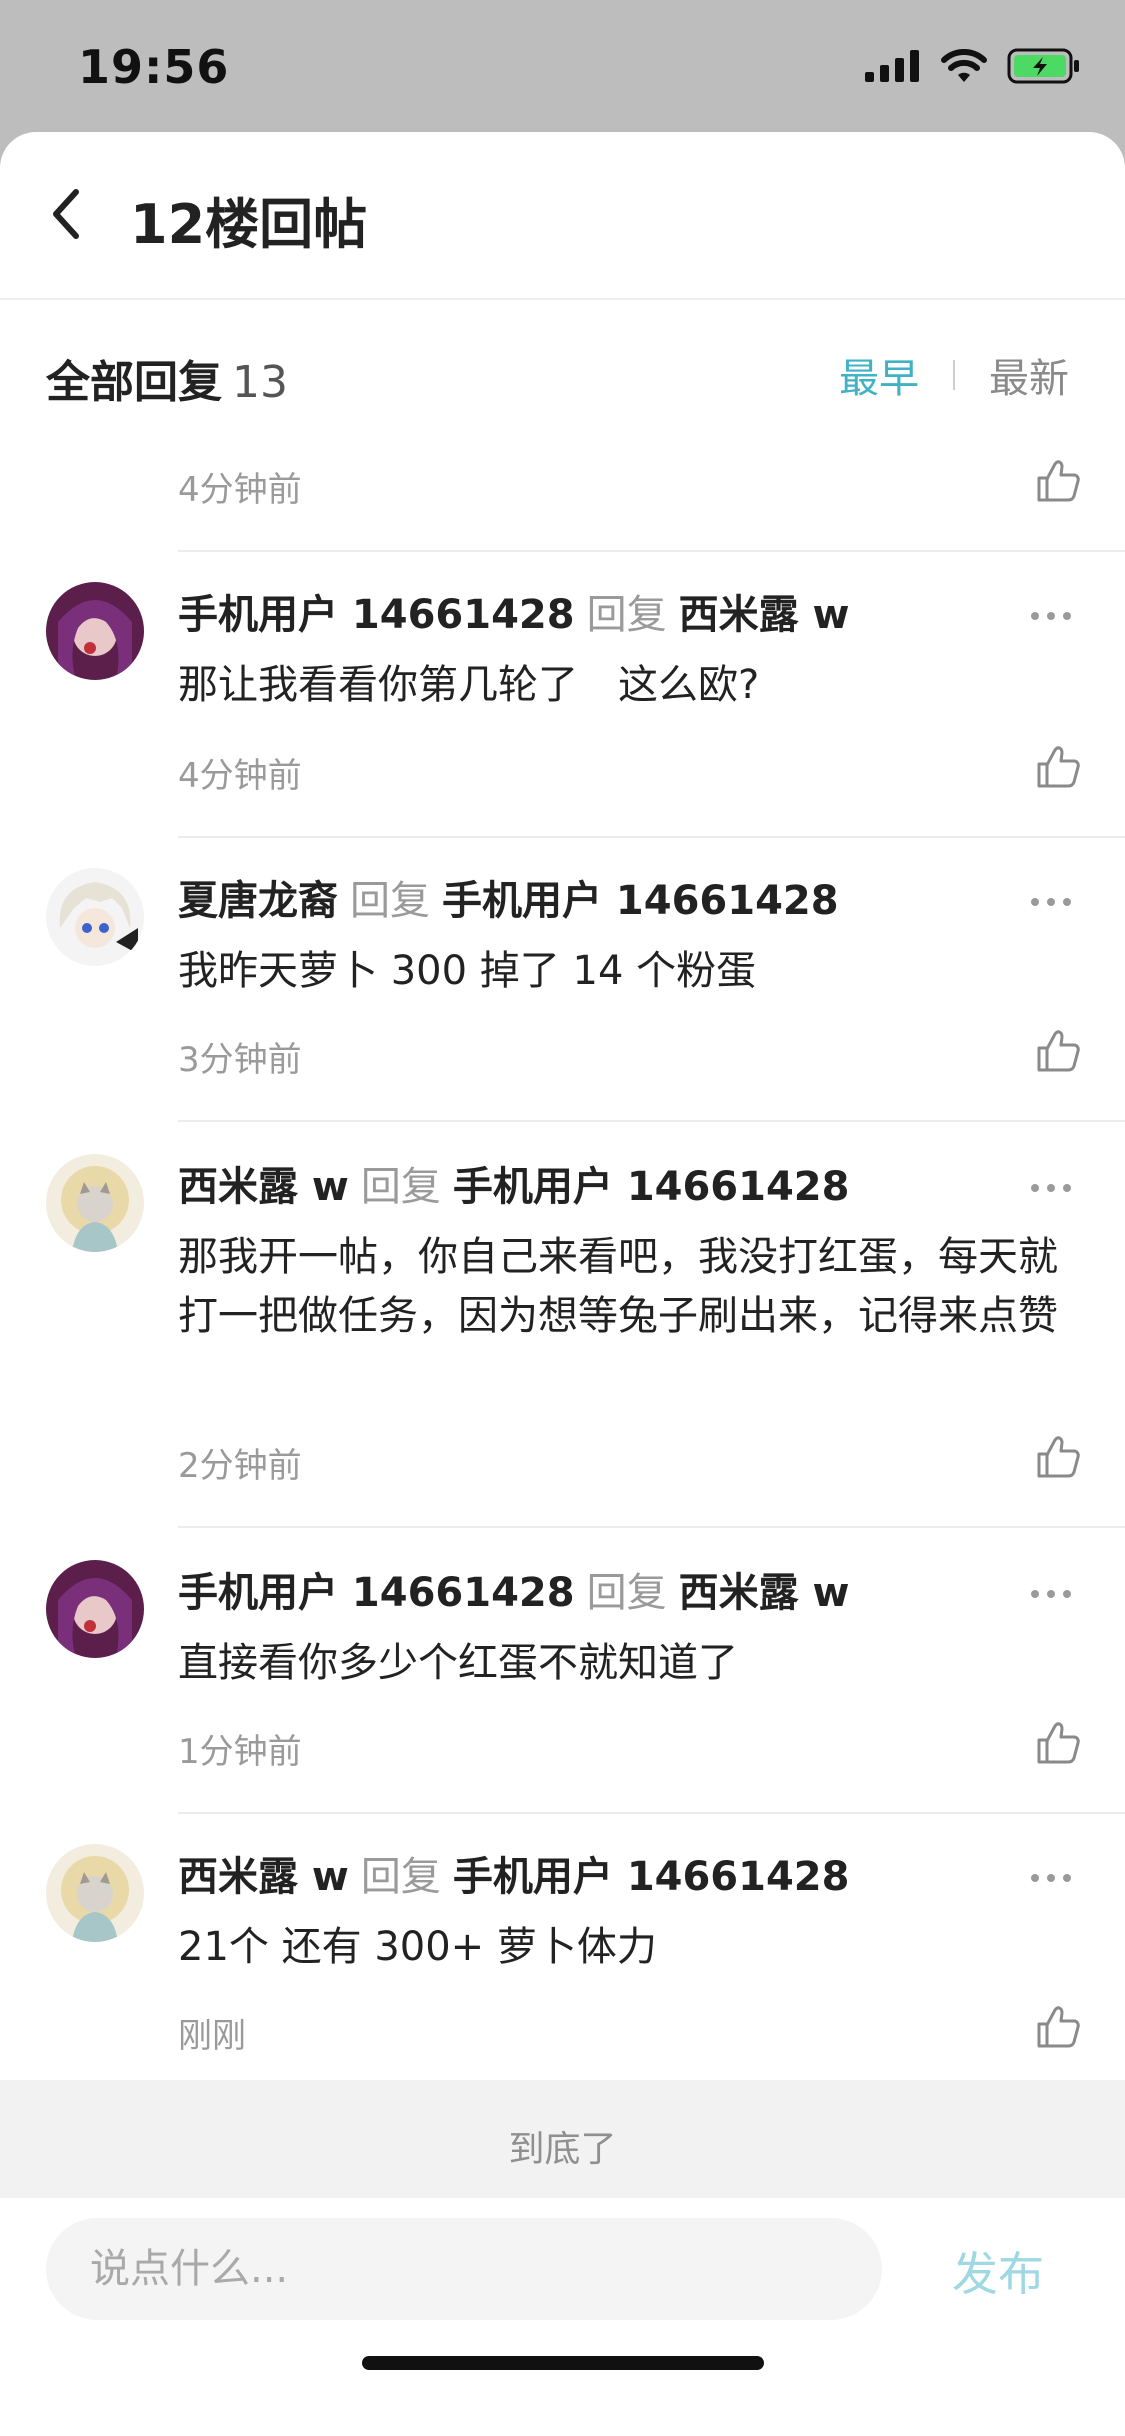 The width and height of the screenshot is (1125, 2436). I want to click on sort-bar: 全部回复 13 最早 最新, so click(562, 372).